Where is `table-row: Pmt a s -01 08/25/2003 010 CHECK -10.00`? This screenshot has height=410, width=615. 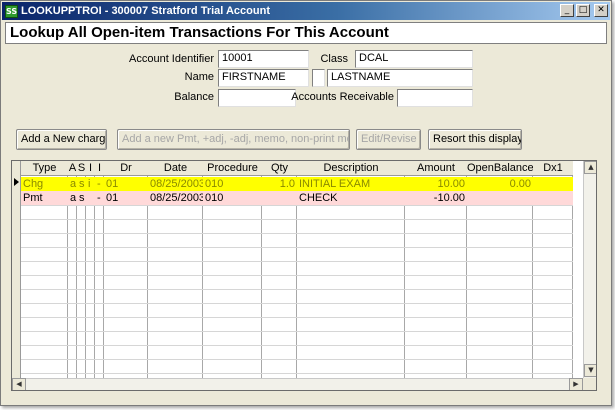 table-row: Pmt a s -01 08/25/2003 010 CHECK -10.00 is located at coordinates (297, 198).